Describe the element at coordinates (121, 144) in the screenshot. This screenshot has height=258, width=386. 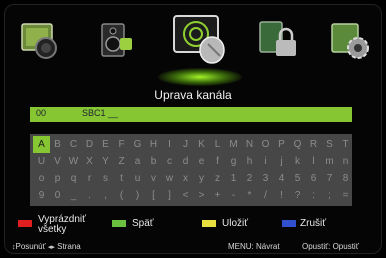
I see `keyboard-key: F` at that location.